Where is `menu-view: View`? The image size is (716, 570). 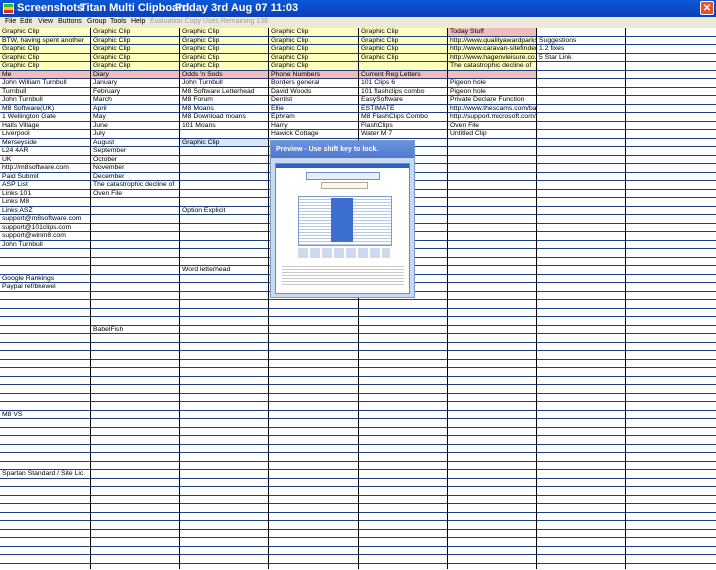 menu-view: View is located at coordinates (45, 21).